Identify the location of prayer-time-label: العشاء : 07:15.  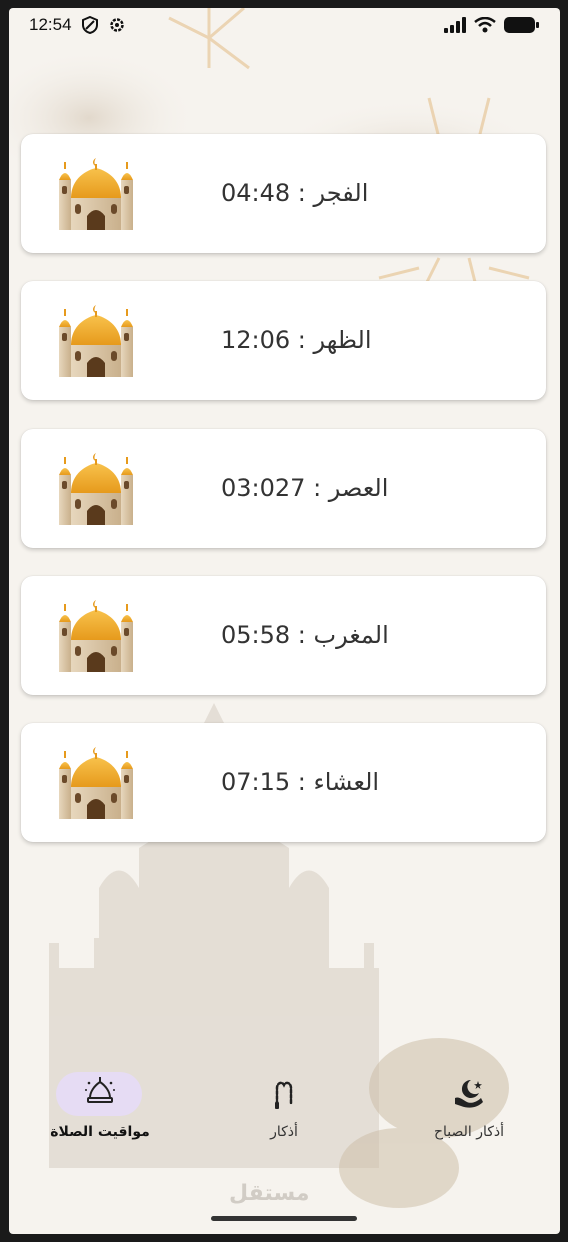
(300, 782).